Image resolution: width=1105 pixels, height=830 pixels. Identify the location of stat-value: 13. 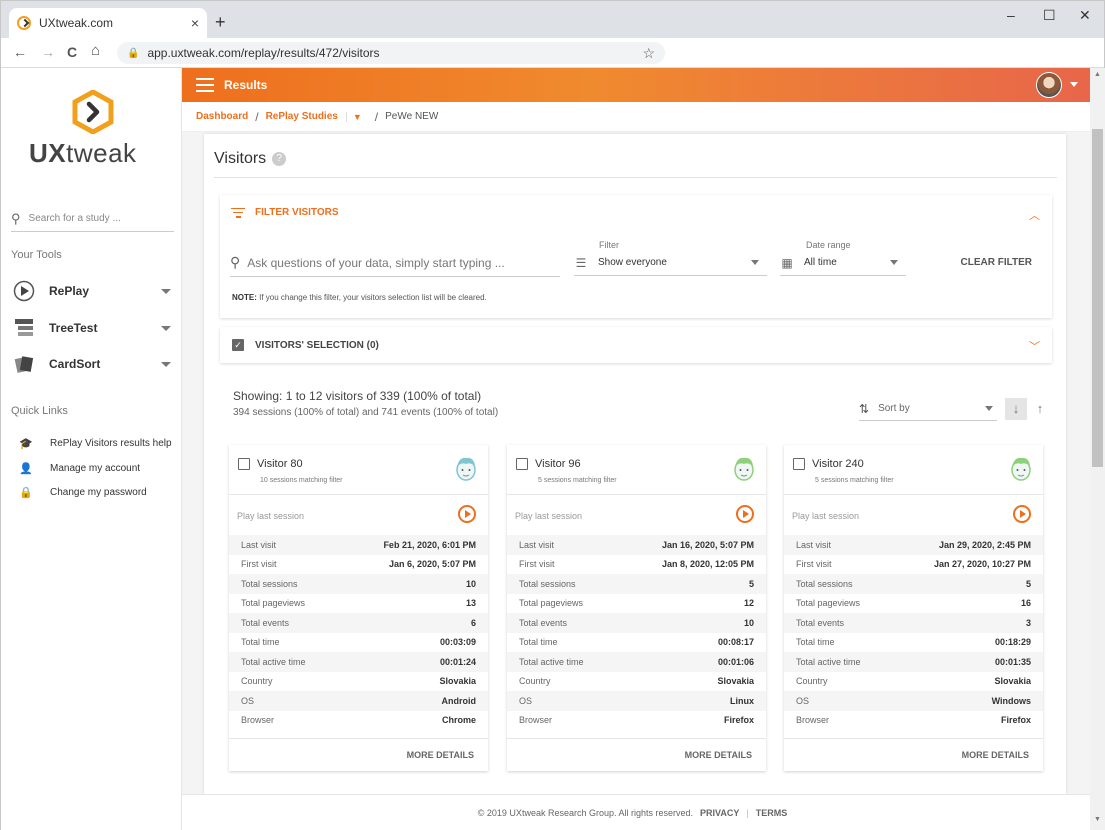
(470, 603).